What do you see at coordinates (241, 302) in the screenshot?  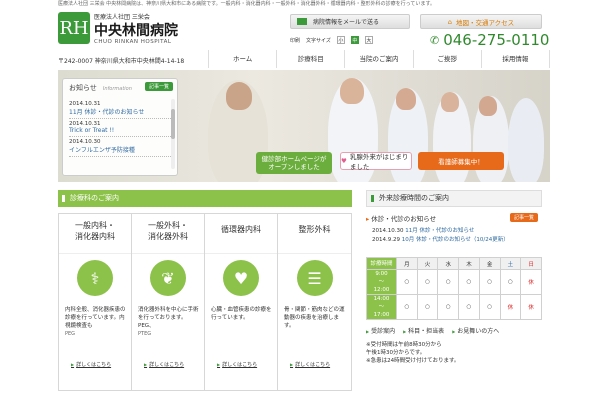 I see `dept-cardiology: 循環器内科 ♥ 心臓・血管疾患の診療を行っています。 詳しくはこちら` at bounding box center [241, 302].